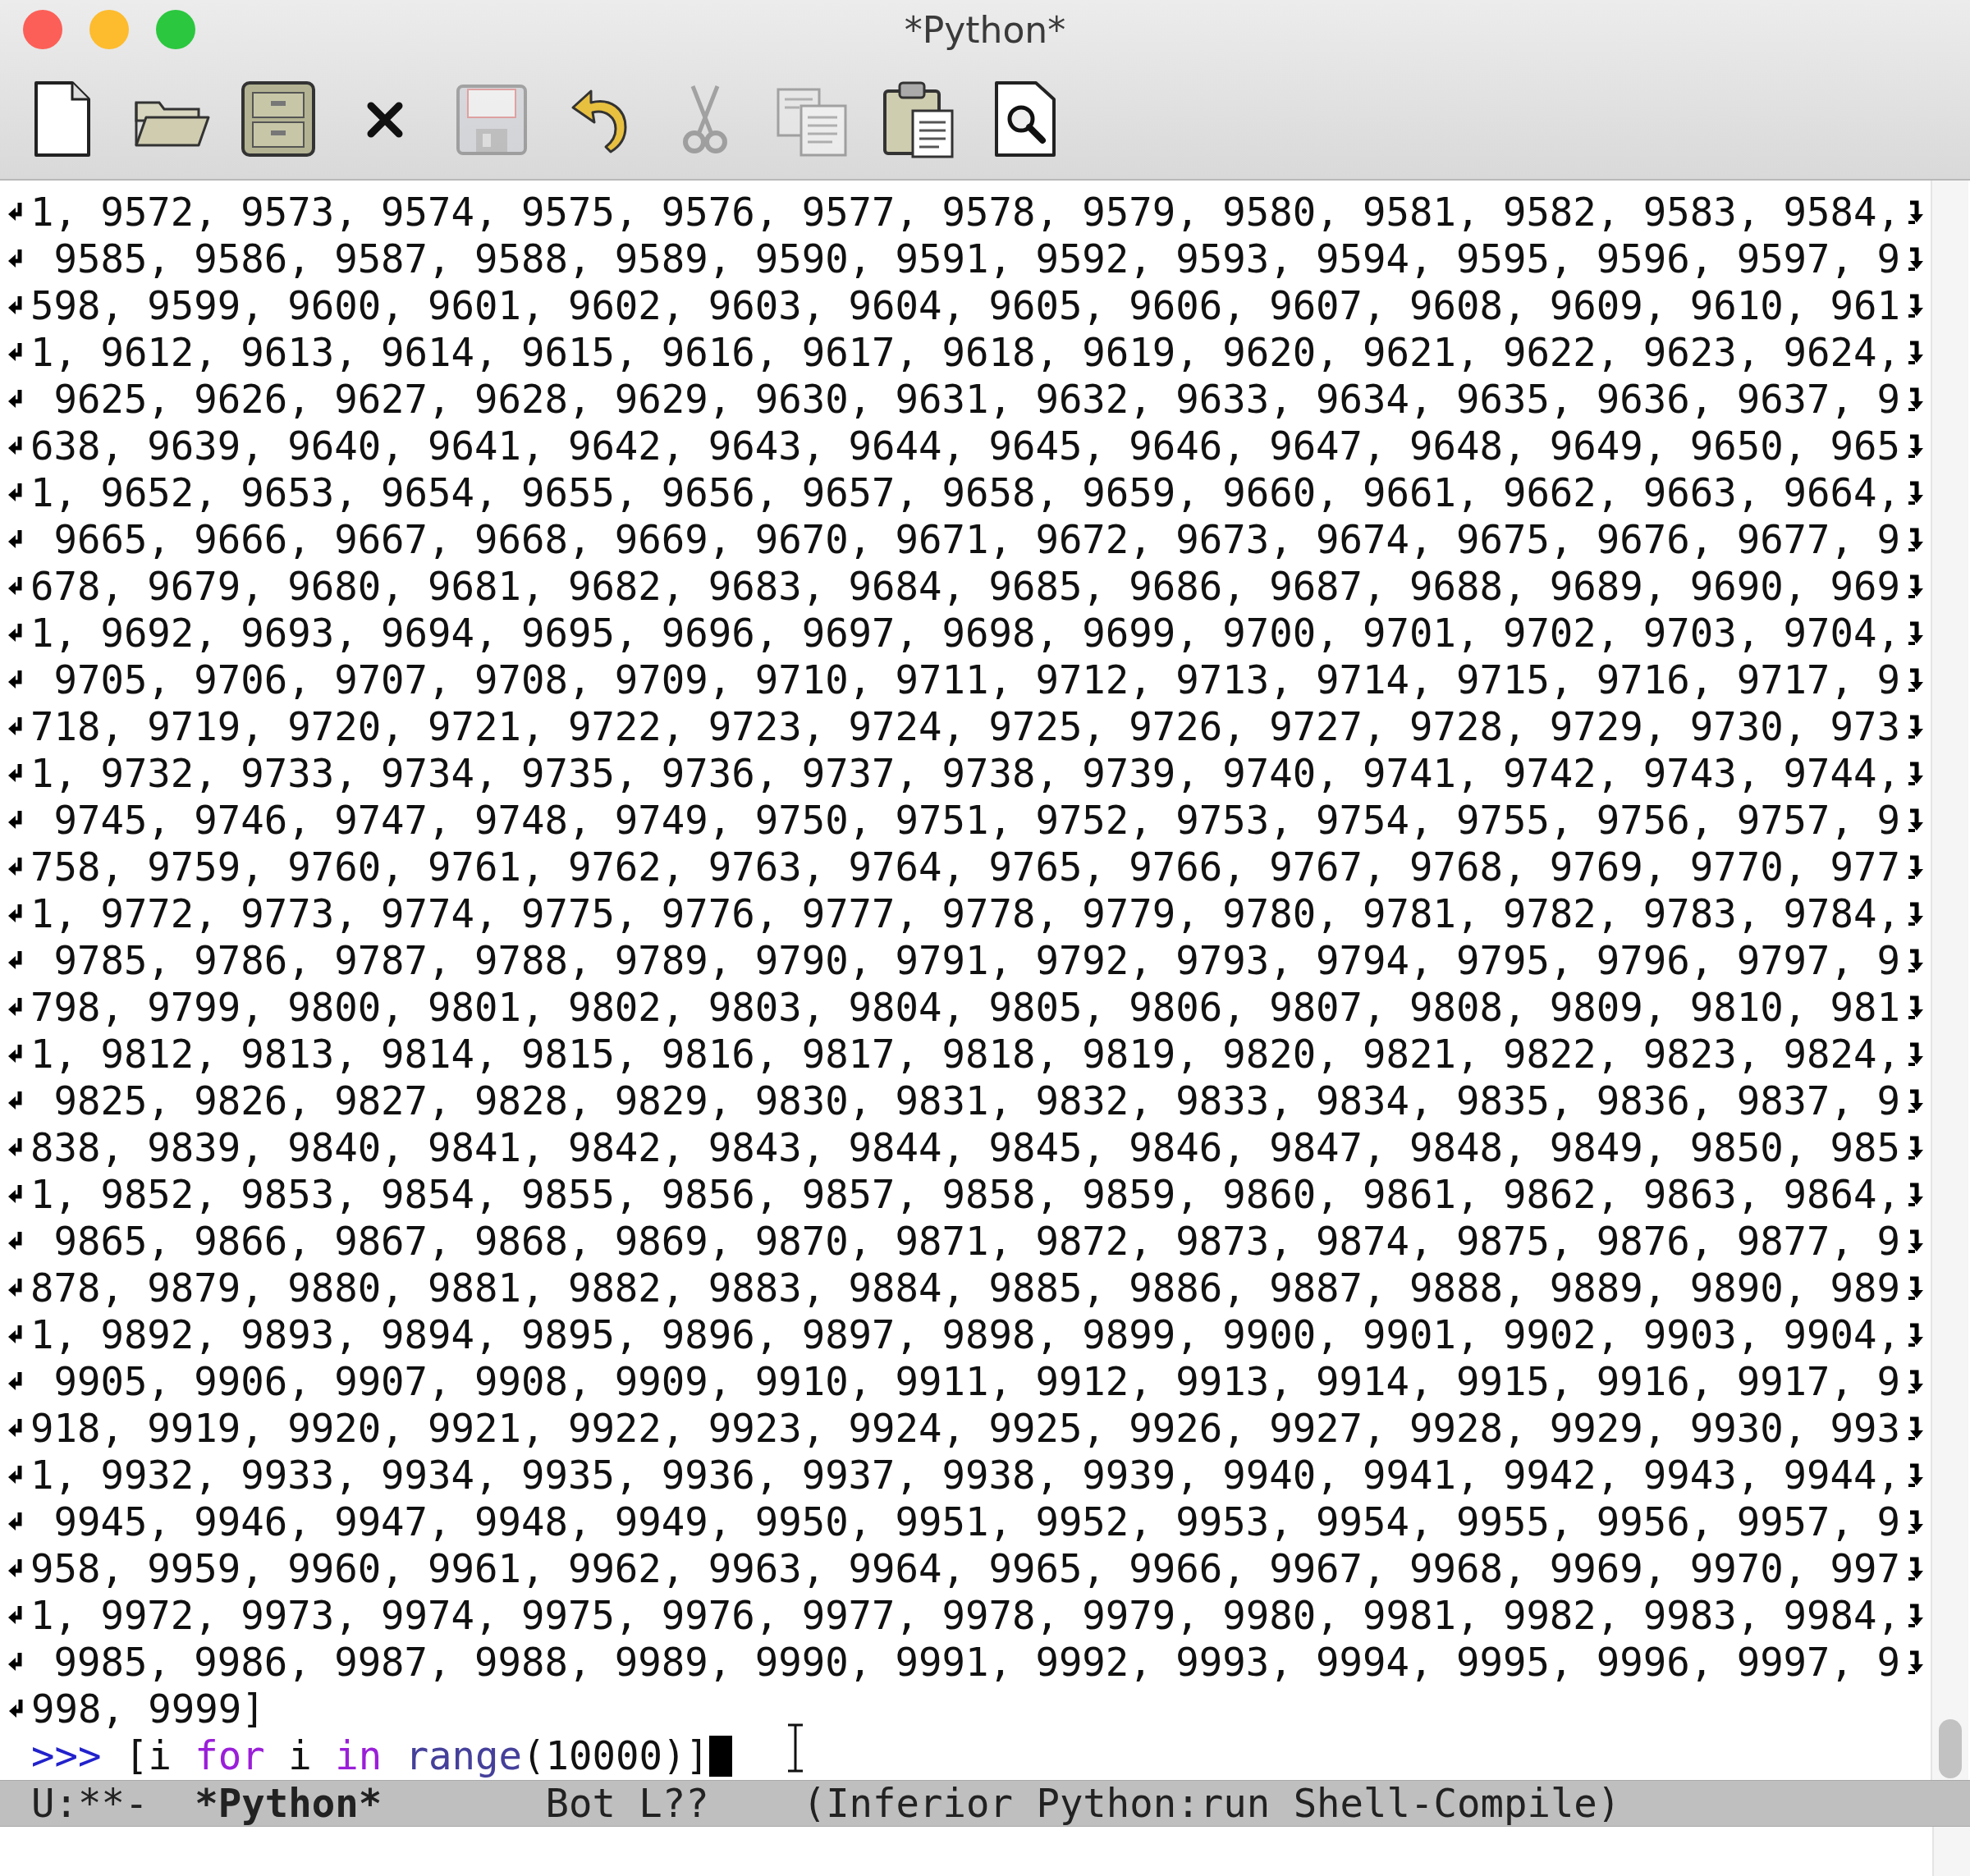 This screenshot has width=1970, height=1876. Describe the element at coordinates (66, 1755) in the screenshot. I see `prompt-text: >>>` at that location.